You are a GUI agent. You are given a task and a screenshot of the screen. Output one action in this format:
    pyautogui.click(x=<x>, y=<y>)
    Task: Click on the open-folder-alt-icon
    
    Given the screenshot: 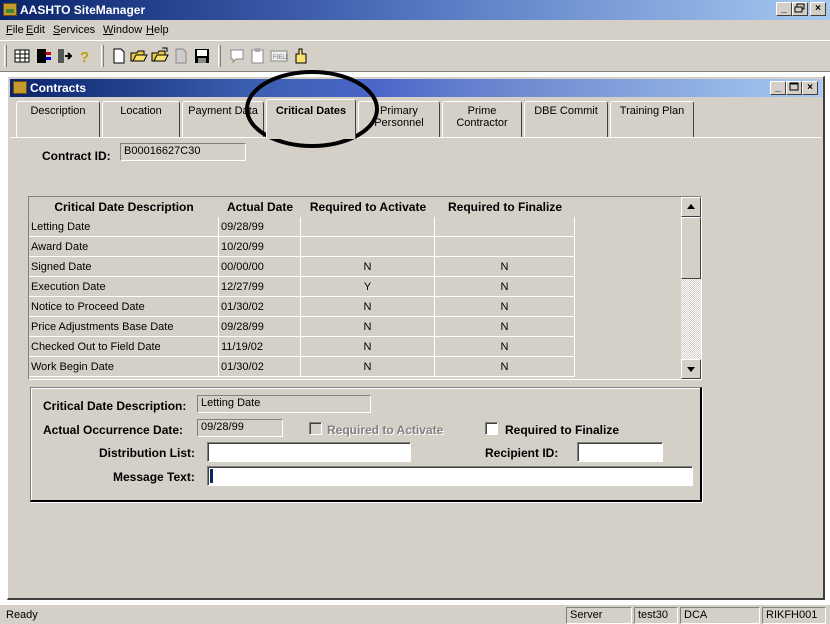 What is the action you would take?
    pyautogui.click(x=160, y=56)
    